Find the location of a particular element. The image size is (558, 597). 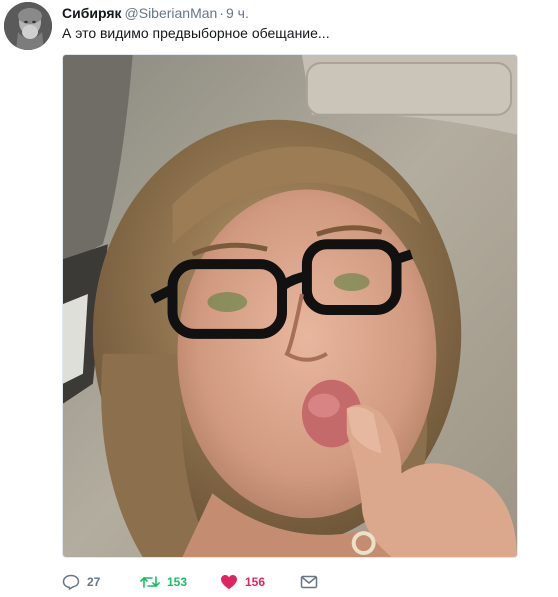

reply-button: 27 is located at coordinates (101, 582).